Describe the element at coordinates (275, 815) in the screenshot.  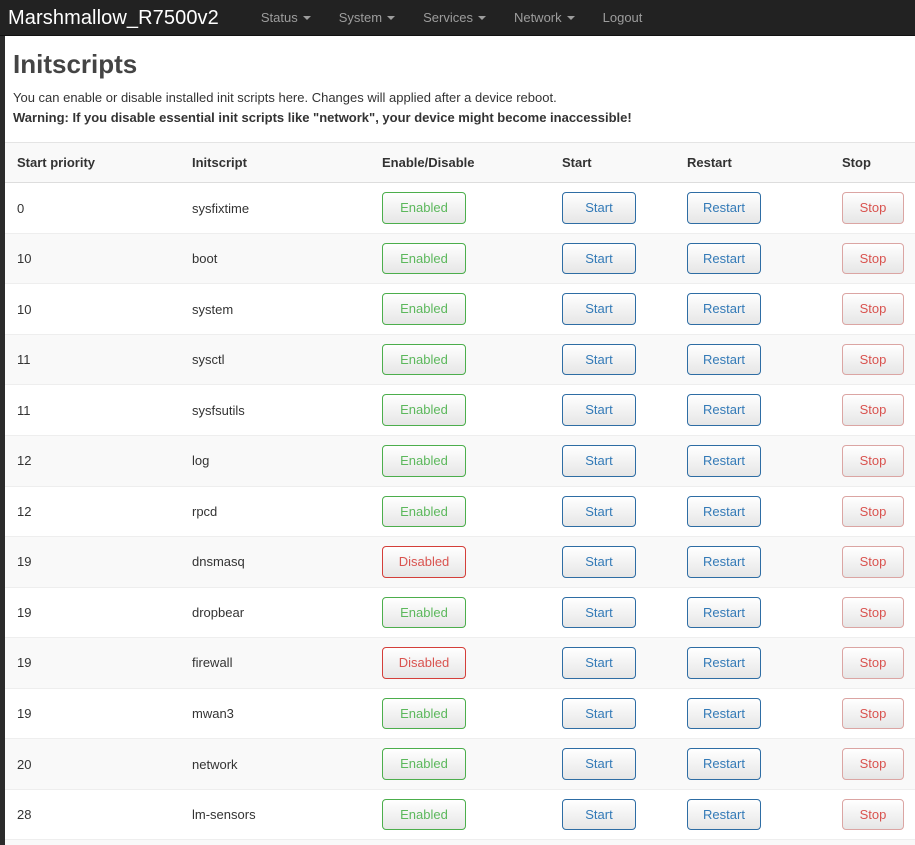
I see `cell-initscript-name: lm-sensors` at that location.